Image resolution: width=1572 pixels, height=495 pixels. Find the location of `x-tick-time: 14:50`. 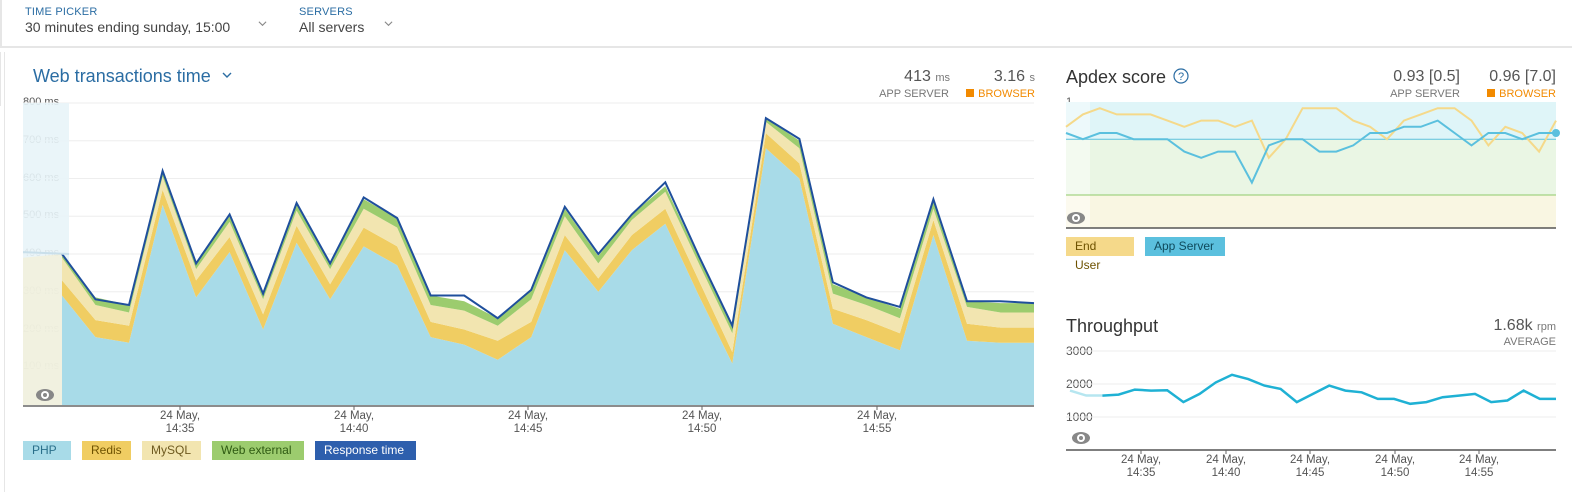

x-tick-time: 14:50 is located at coordinates (1395, 473).